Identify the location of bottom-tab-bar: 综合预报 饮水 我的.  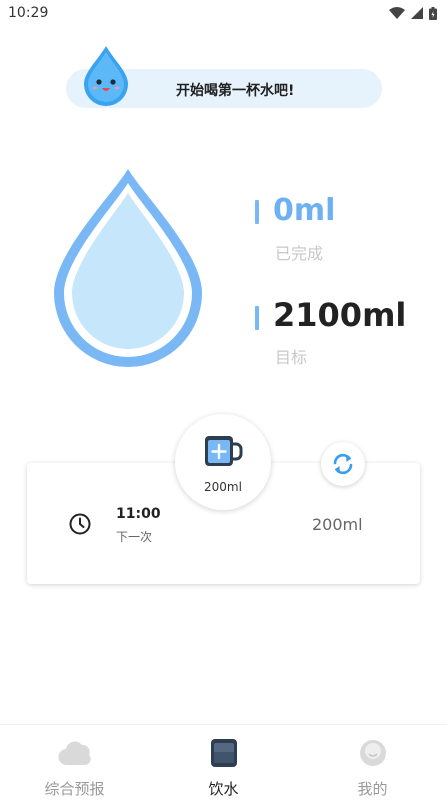
(223, 762).